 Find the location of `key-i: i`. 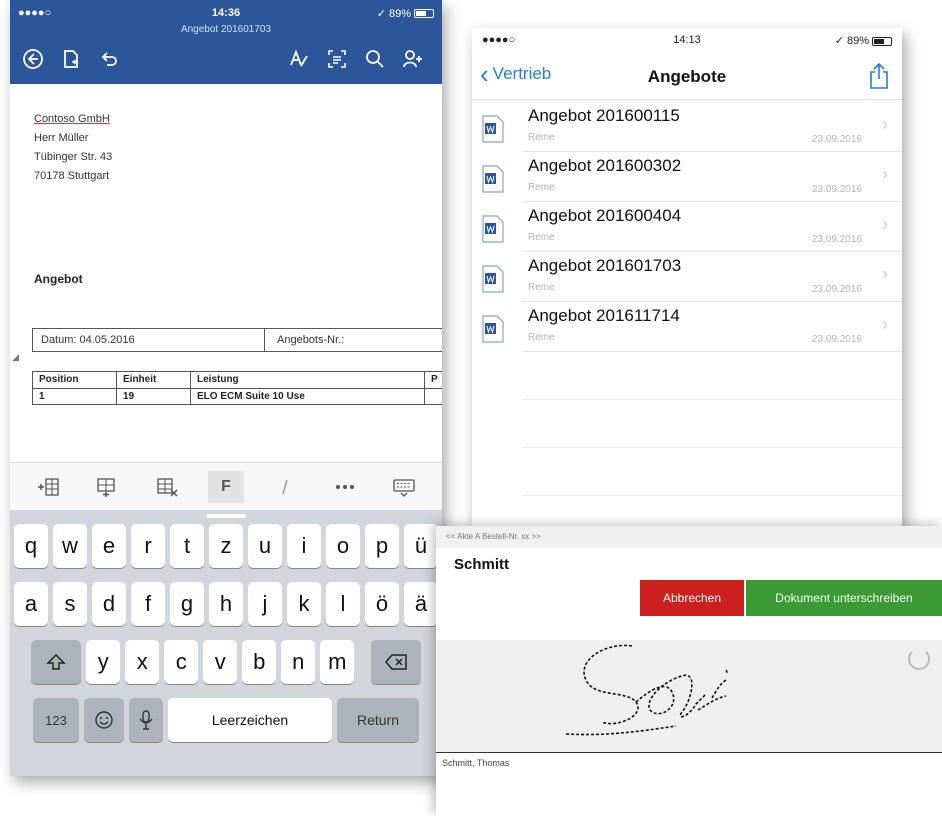

key-i: i is located at coordinates (304, 546).